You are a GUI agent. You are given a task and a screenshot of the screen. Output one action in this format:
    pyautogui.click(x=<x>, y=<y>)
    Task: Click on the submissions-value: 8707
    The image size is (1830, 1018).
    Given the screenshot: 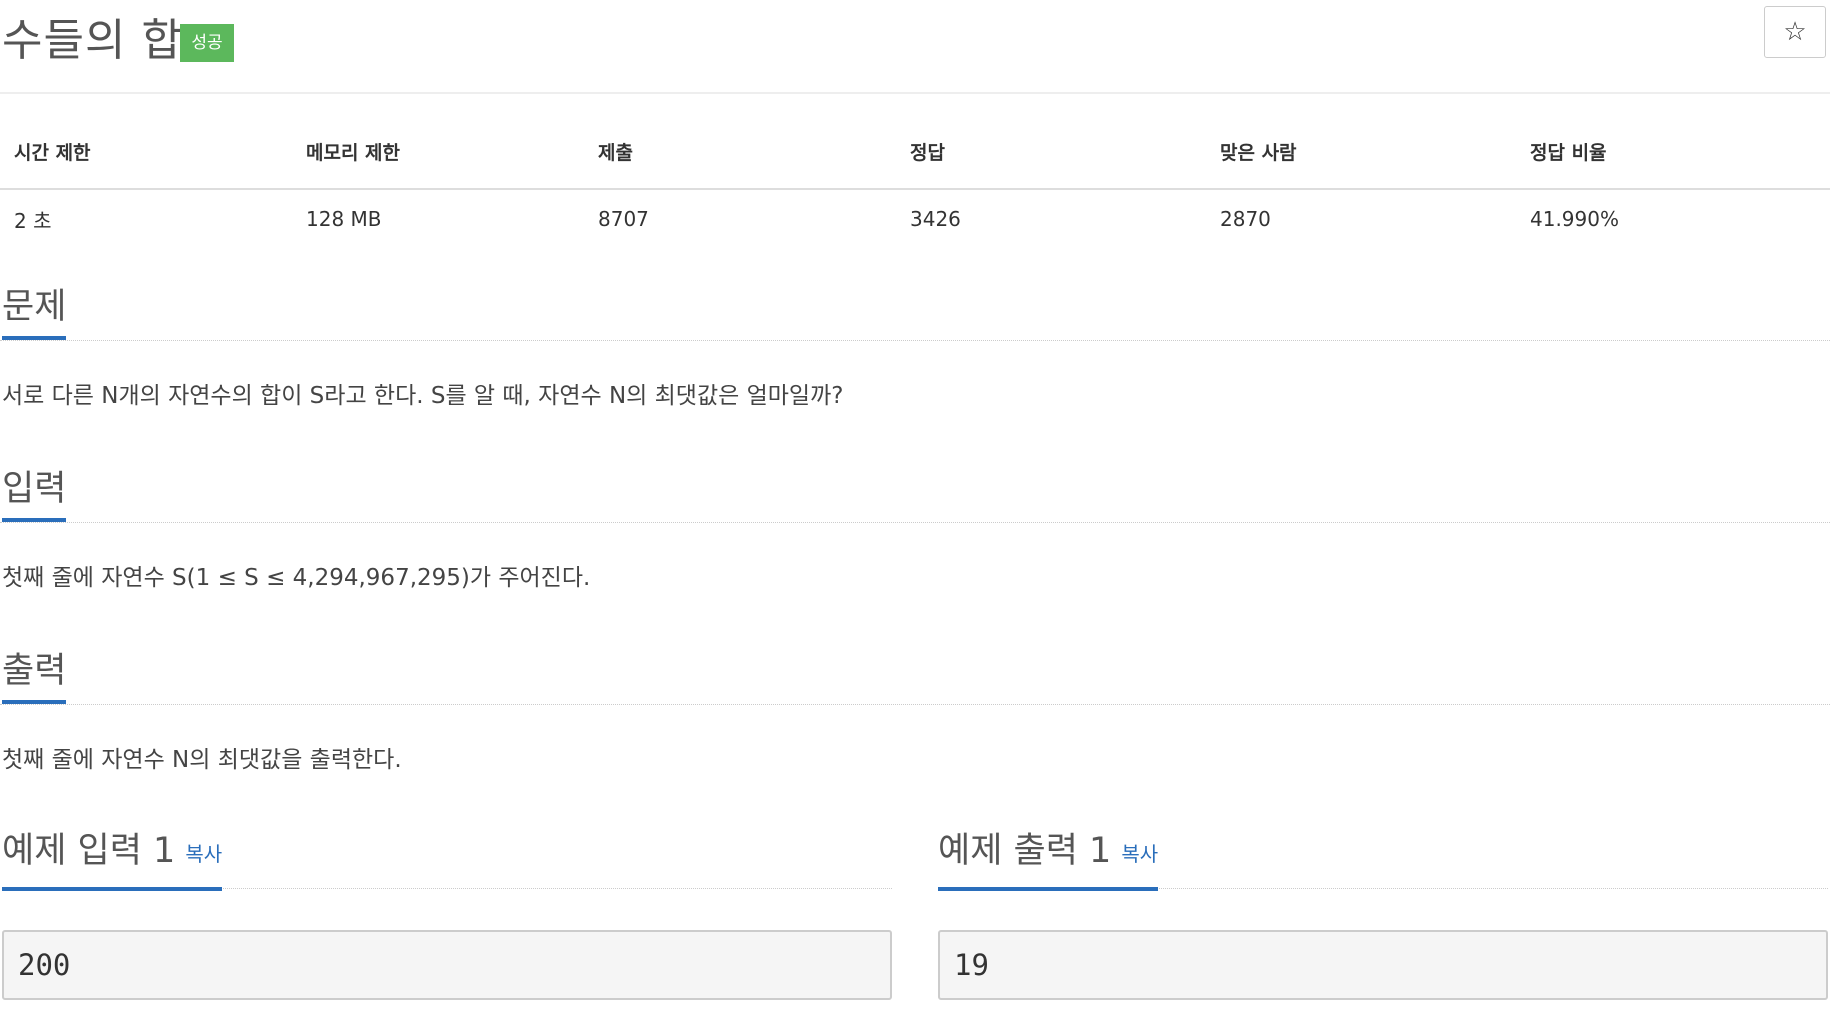 What is the action you would take?
    pyautogui.click(x=623, y=219)
    